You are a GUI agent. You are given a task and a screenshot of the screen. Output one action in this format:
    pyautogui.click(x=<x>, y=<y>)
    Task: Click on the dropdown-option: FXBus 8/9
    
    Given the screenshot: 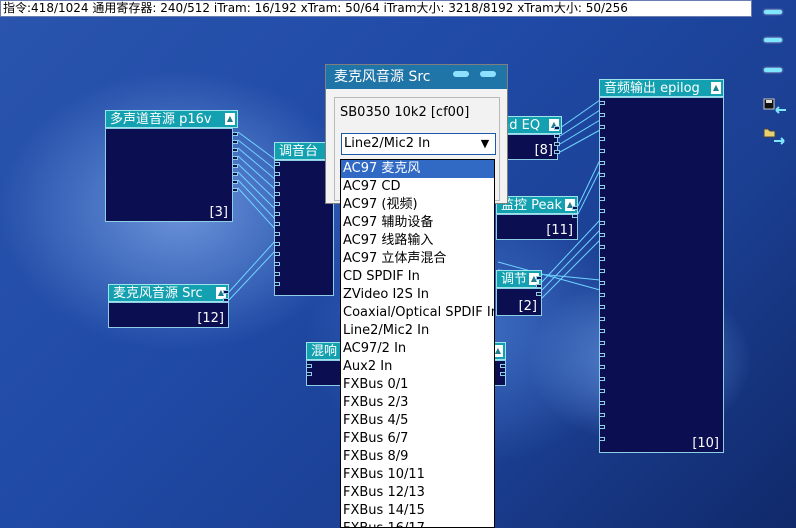 What is the action you would take?
    pyautogui.click(x=417, y=457)
    